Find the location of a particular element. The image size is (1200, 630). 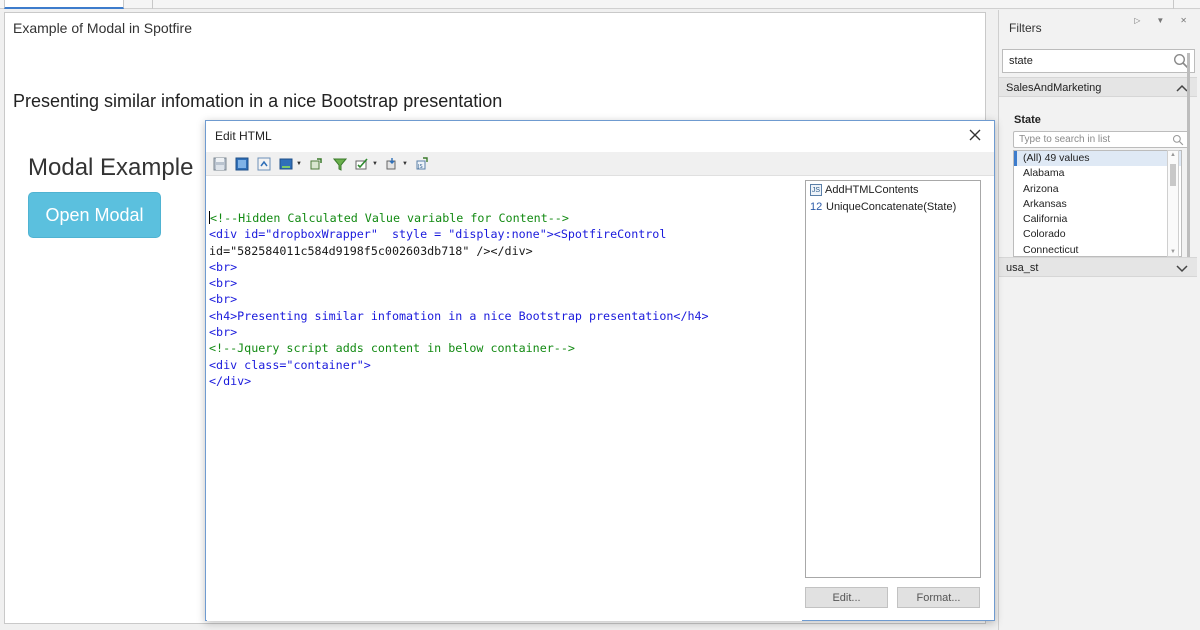

list-item: Arizona is located at coordinates (1097, 189).